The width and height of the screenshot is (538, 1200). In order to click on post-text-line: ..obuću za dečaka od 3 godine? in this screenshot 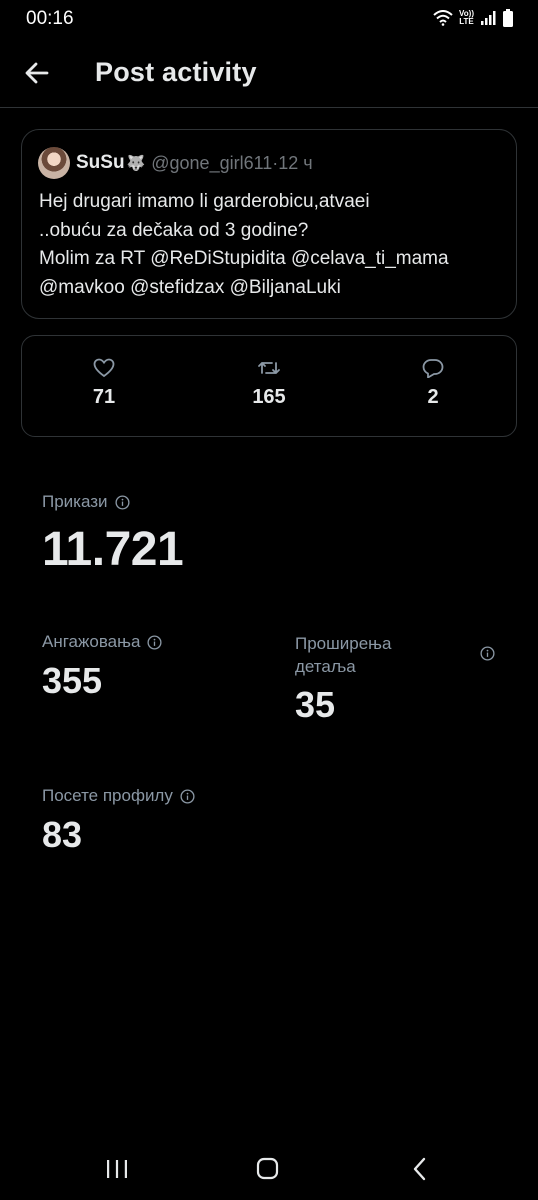, I will do `click(174, 230)`.